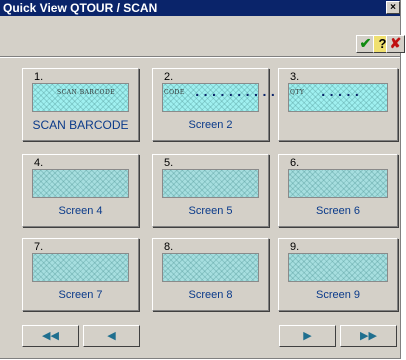  What do you see at coordinates (169, 247) in the screenshot?
I see `panel-number: 8.` at bounding box center [169, 247].